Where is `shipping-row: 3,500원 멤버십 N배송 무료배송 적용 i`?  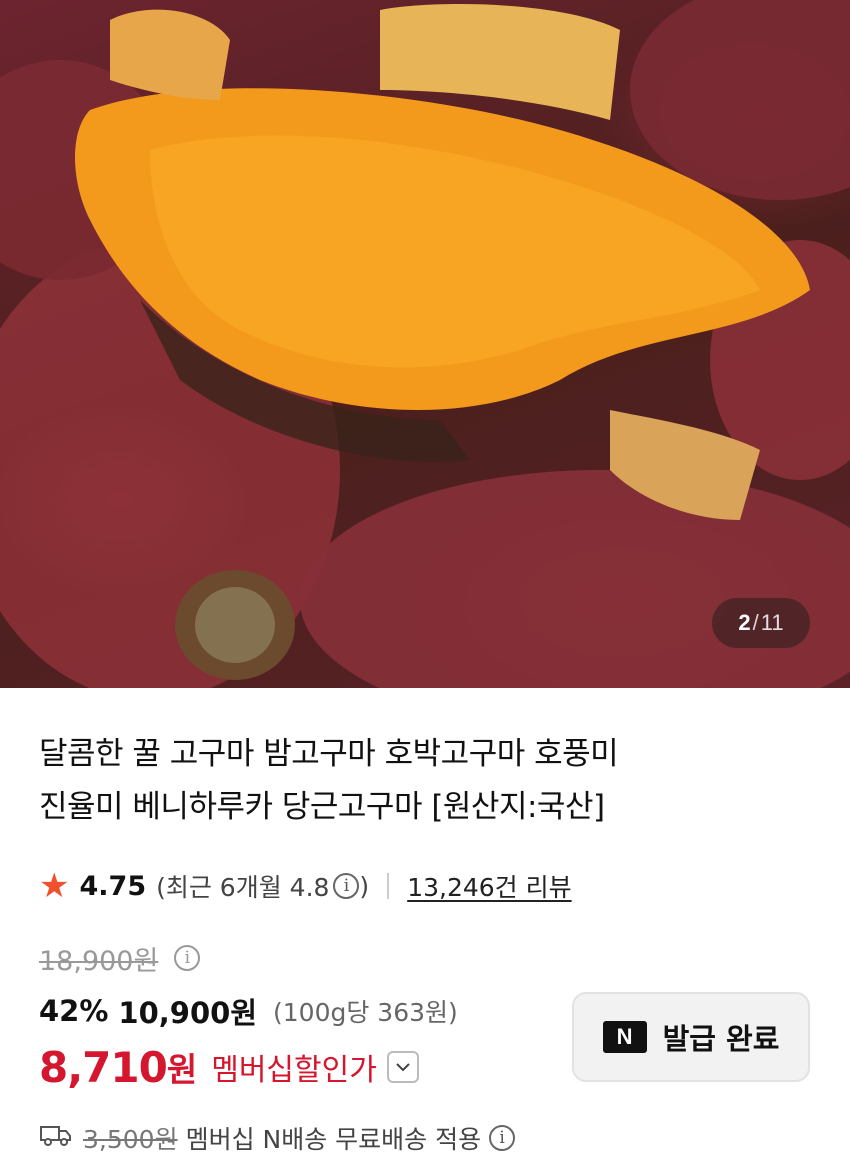 shipping-row: 3,500원 멤버십 N배송 무료배송 적용 i is located at coordinates (277, 1138).